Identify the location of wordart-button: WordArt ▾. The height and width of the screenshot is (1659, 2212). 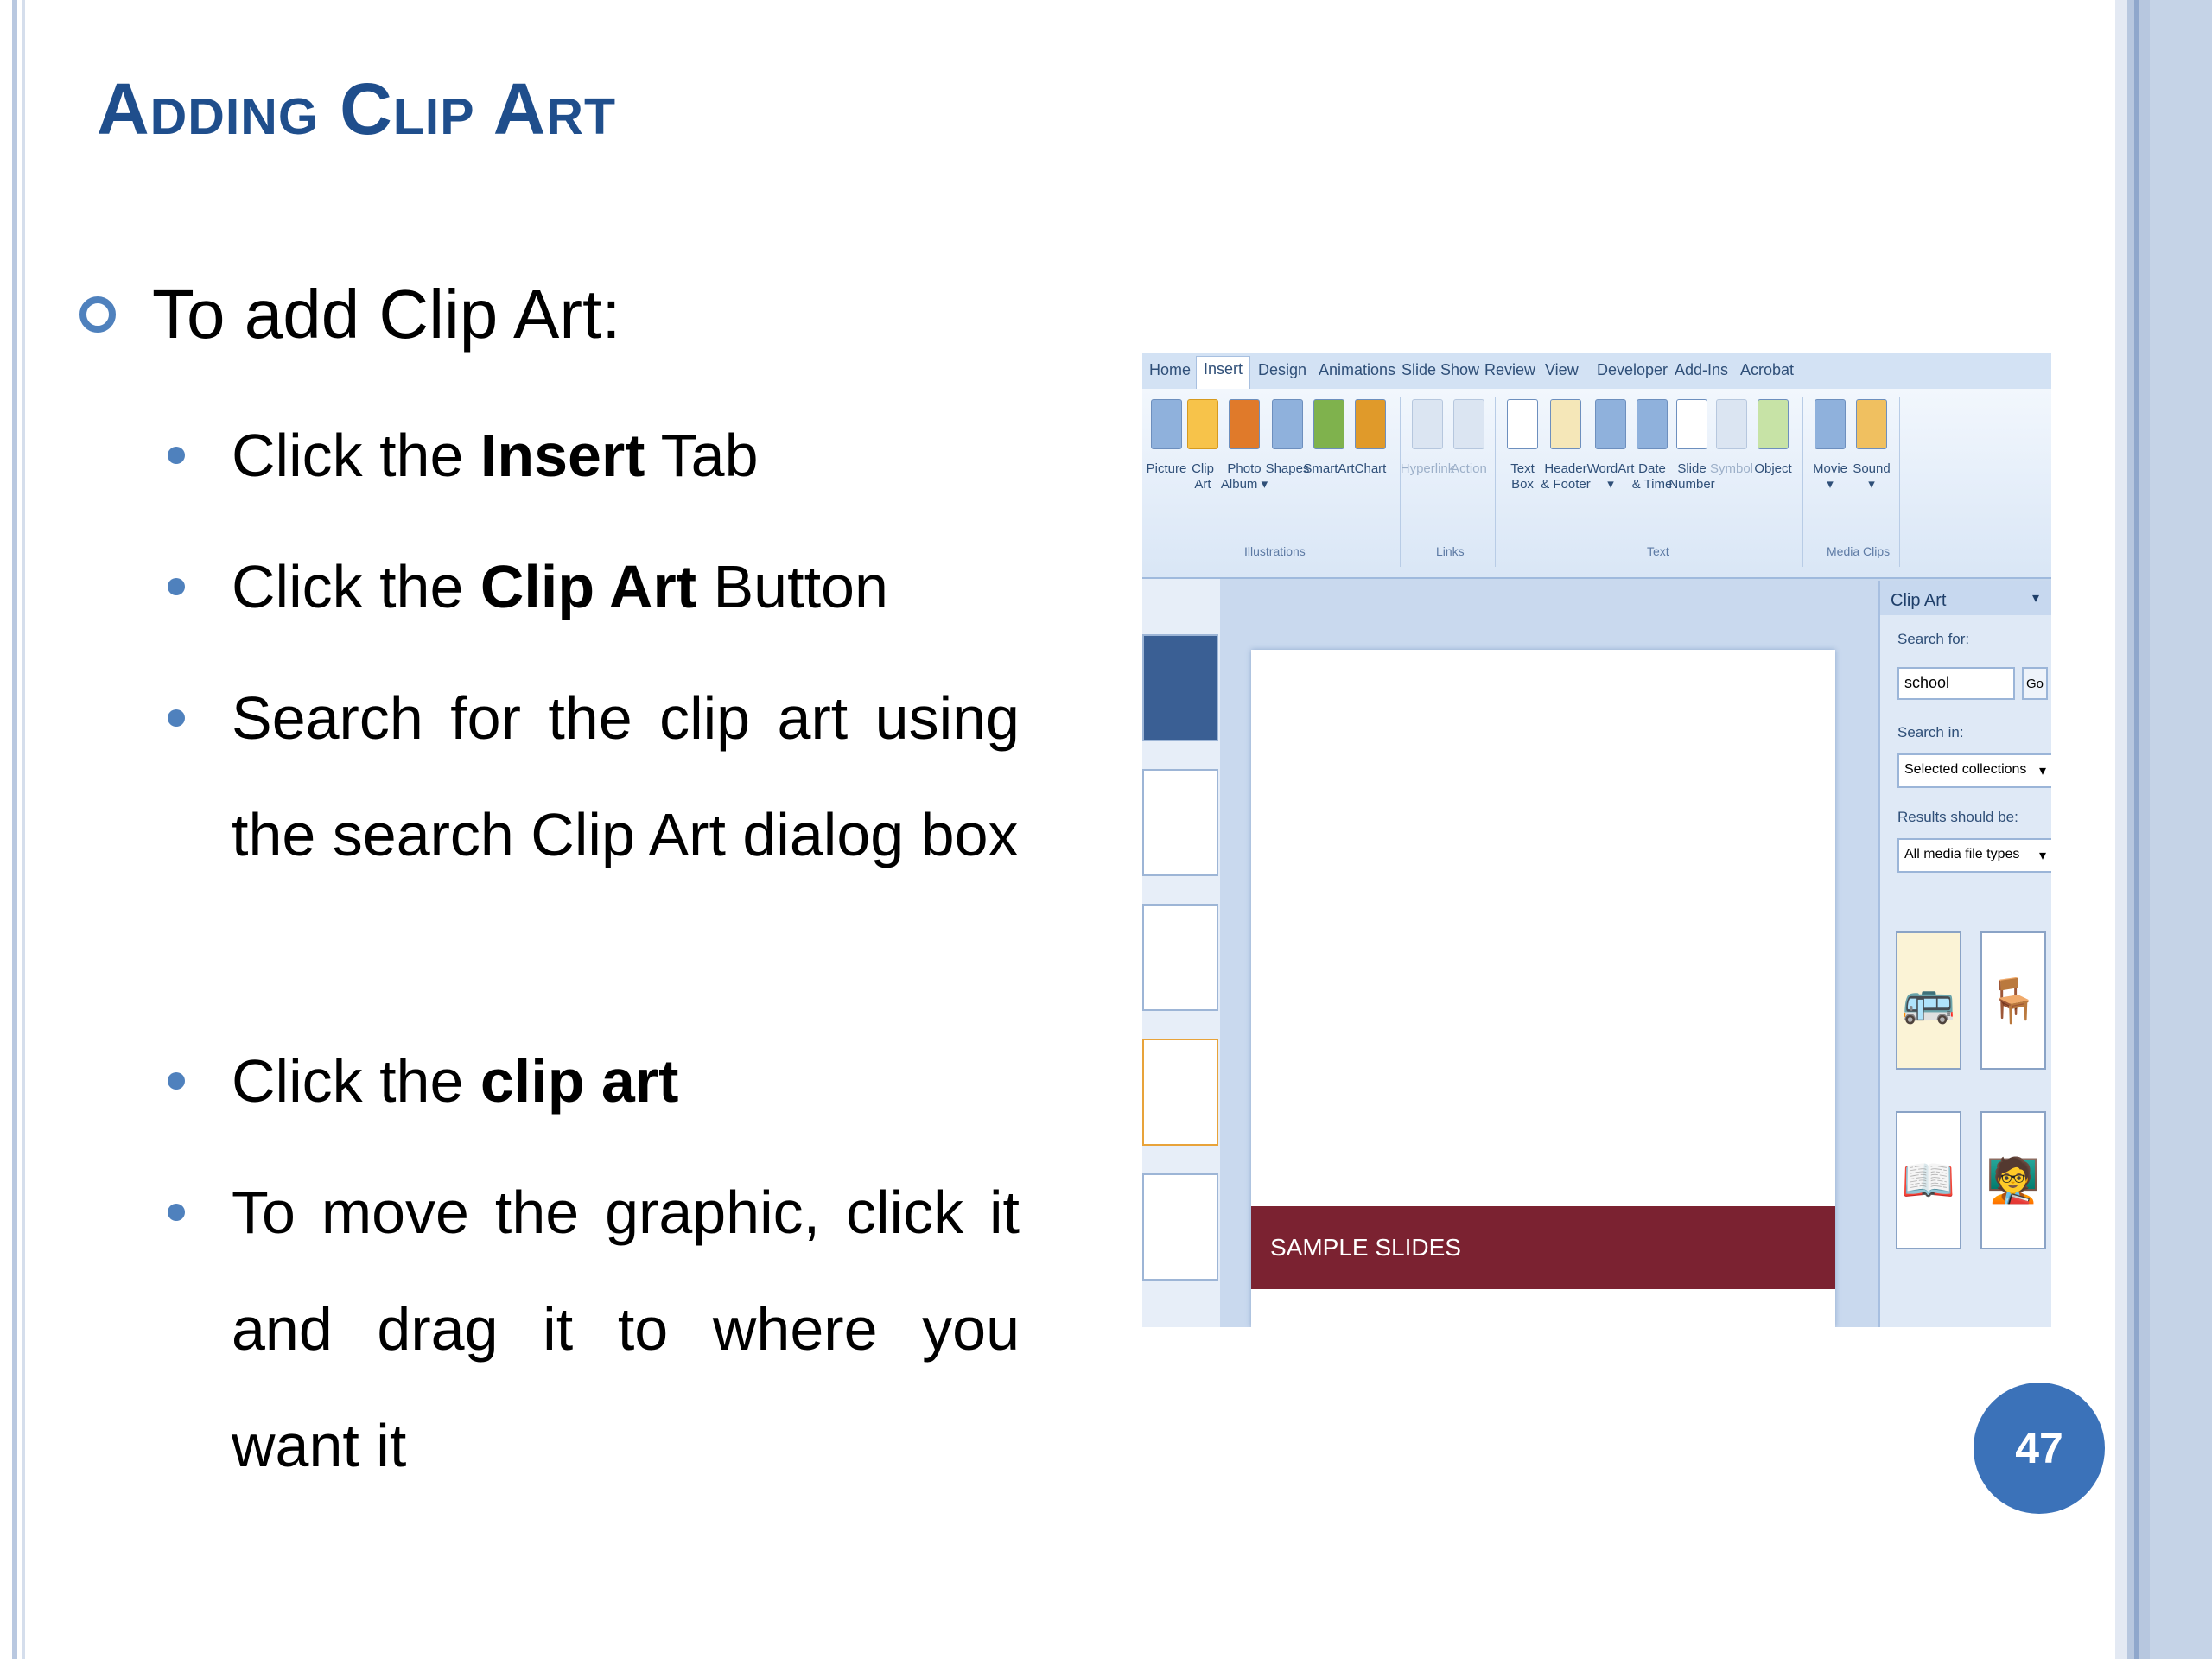
(1610, 446).